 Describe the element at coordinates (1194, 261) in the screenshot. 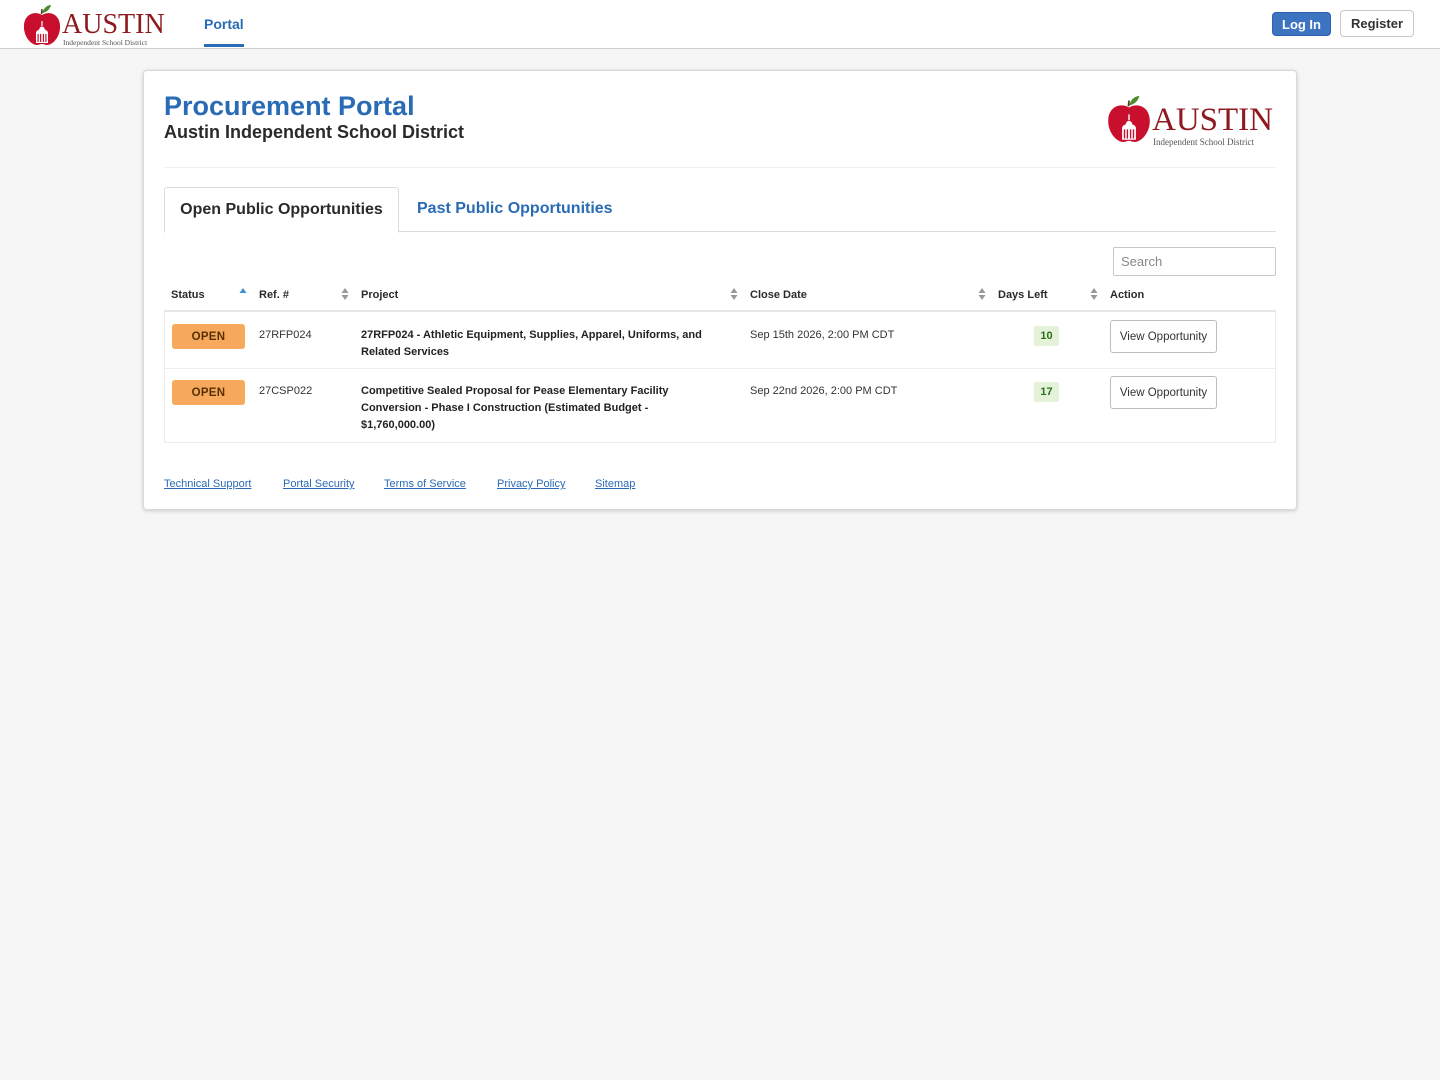

I see `search-input` at that location.